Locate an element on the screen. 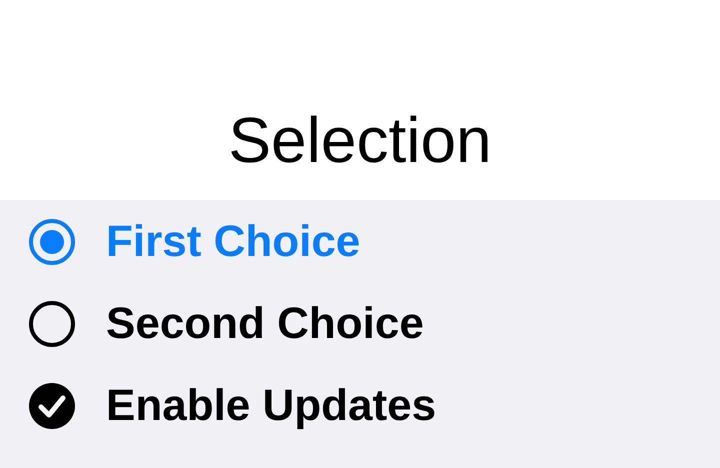 Image resolution: width=720 pixels, height=468 pixels. option-label: Second Choice is located at coordinates (265, 324).